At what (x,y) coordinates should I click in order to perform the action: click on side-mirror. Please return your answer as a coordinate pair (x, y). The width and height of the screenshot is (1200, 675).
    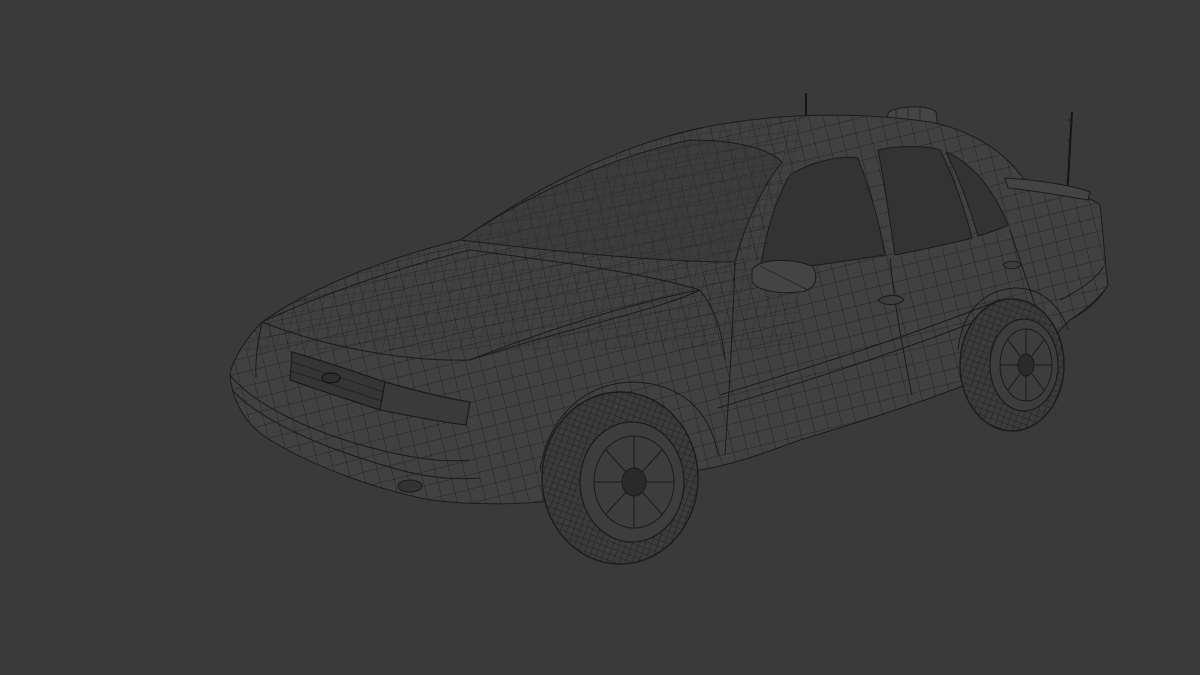
    Looking at the image, I should click on (784, 276).